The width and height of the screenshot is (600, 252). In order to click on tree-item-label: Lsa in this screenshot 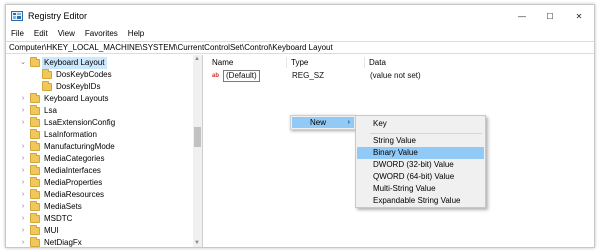, I will do `click(50, 110)`.